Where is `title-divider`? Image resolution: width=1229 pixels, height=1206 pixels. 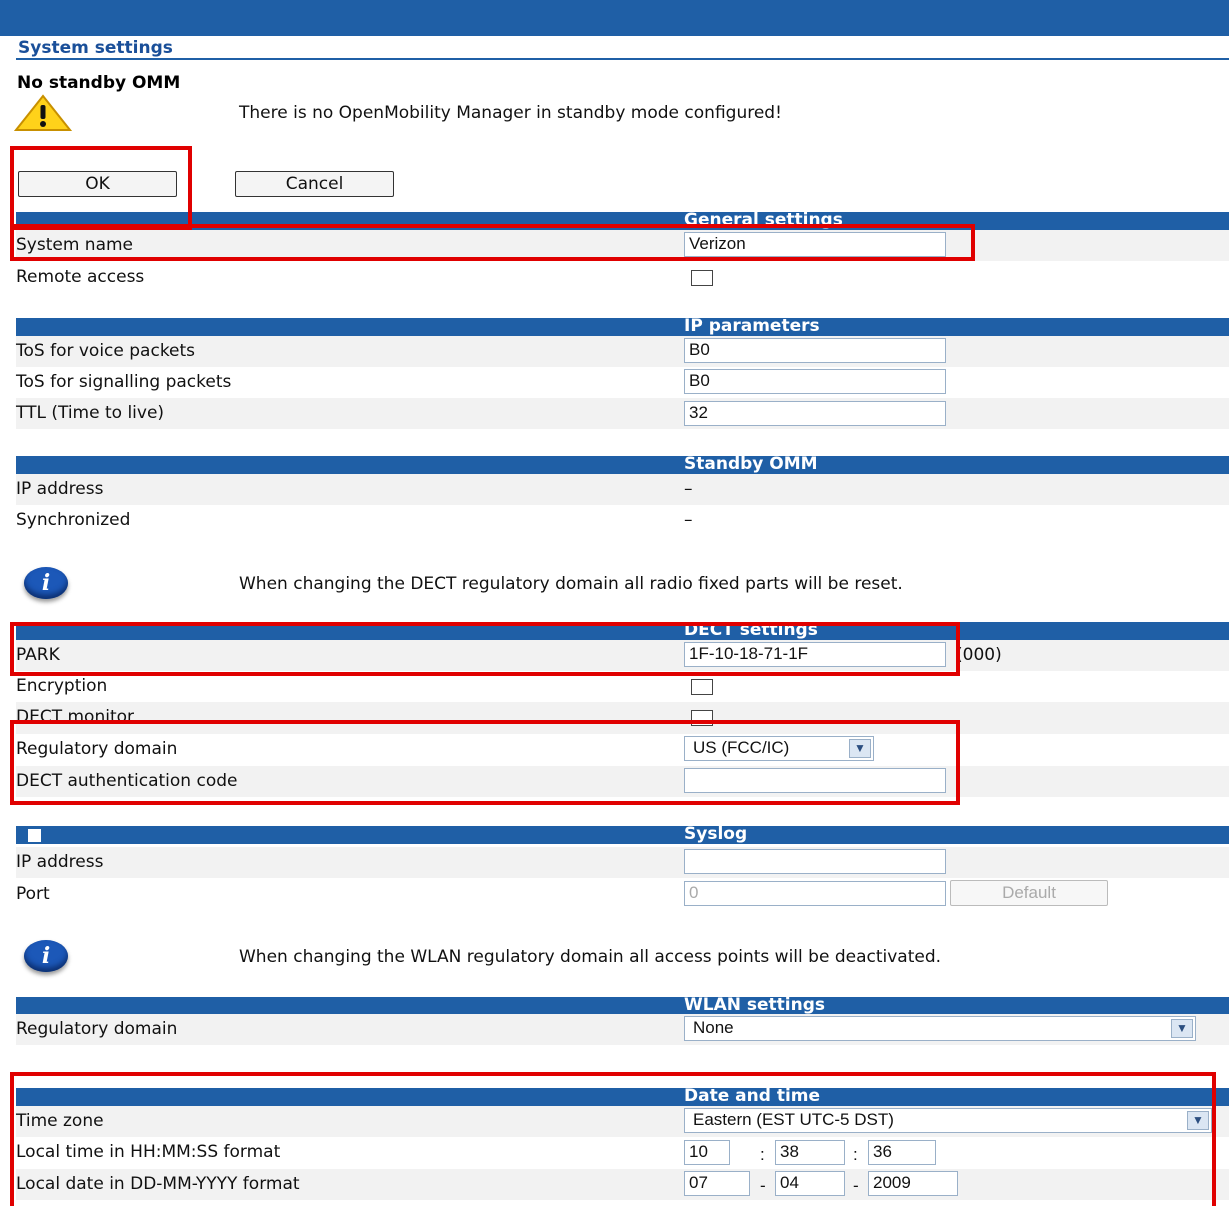 title-divider is located at coordinates (622, 59).